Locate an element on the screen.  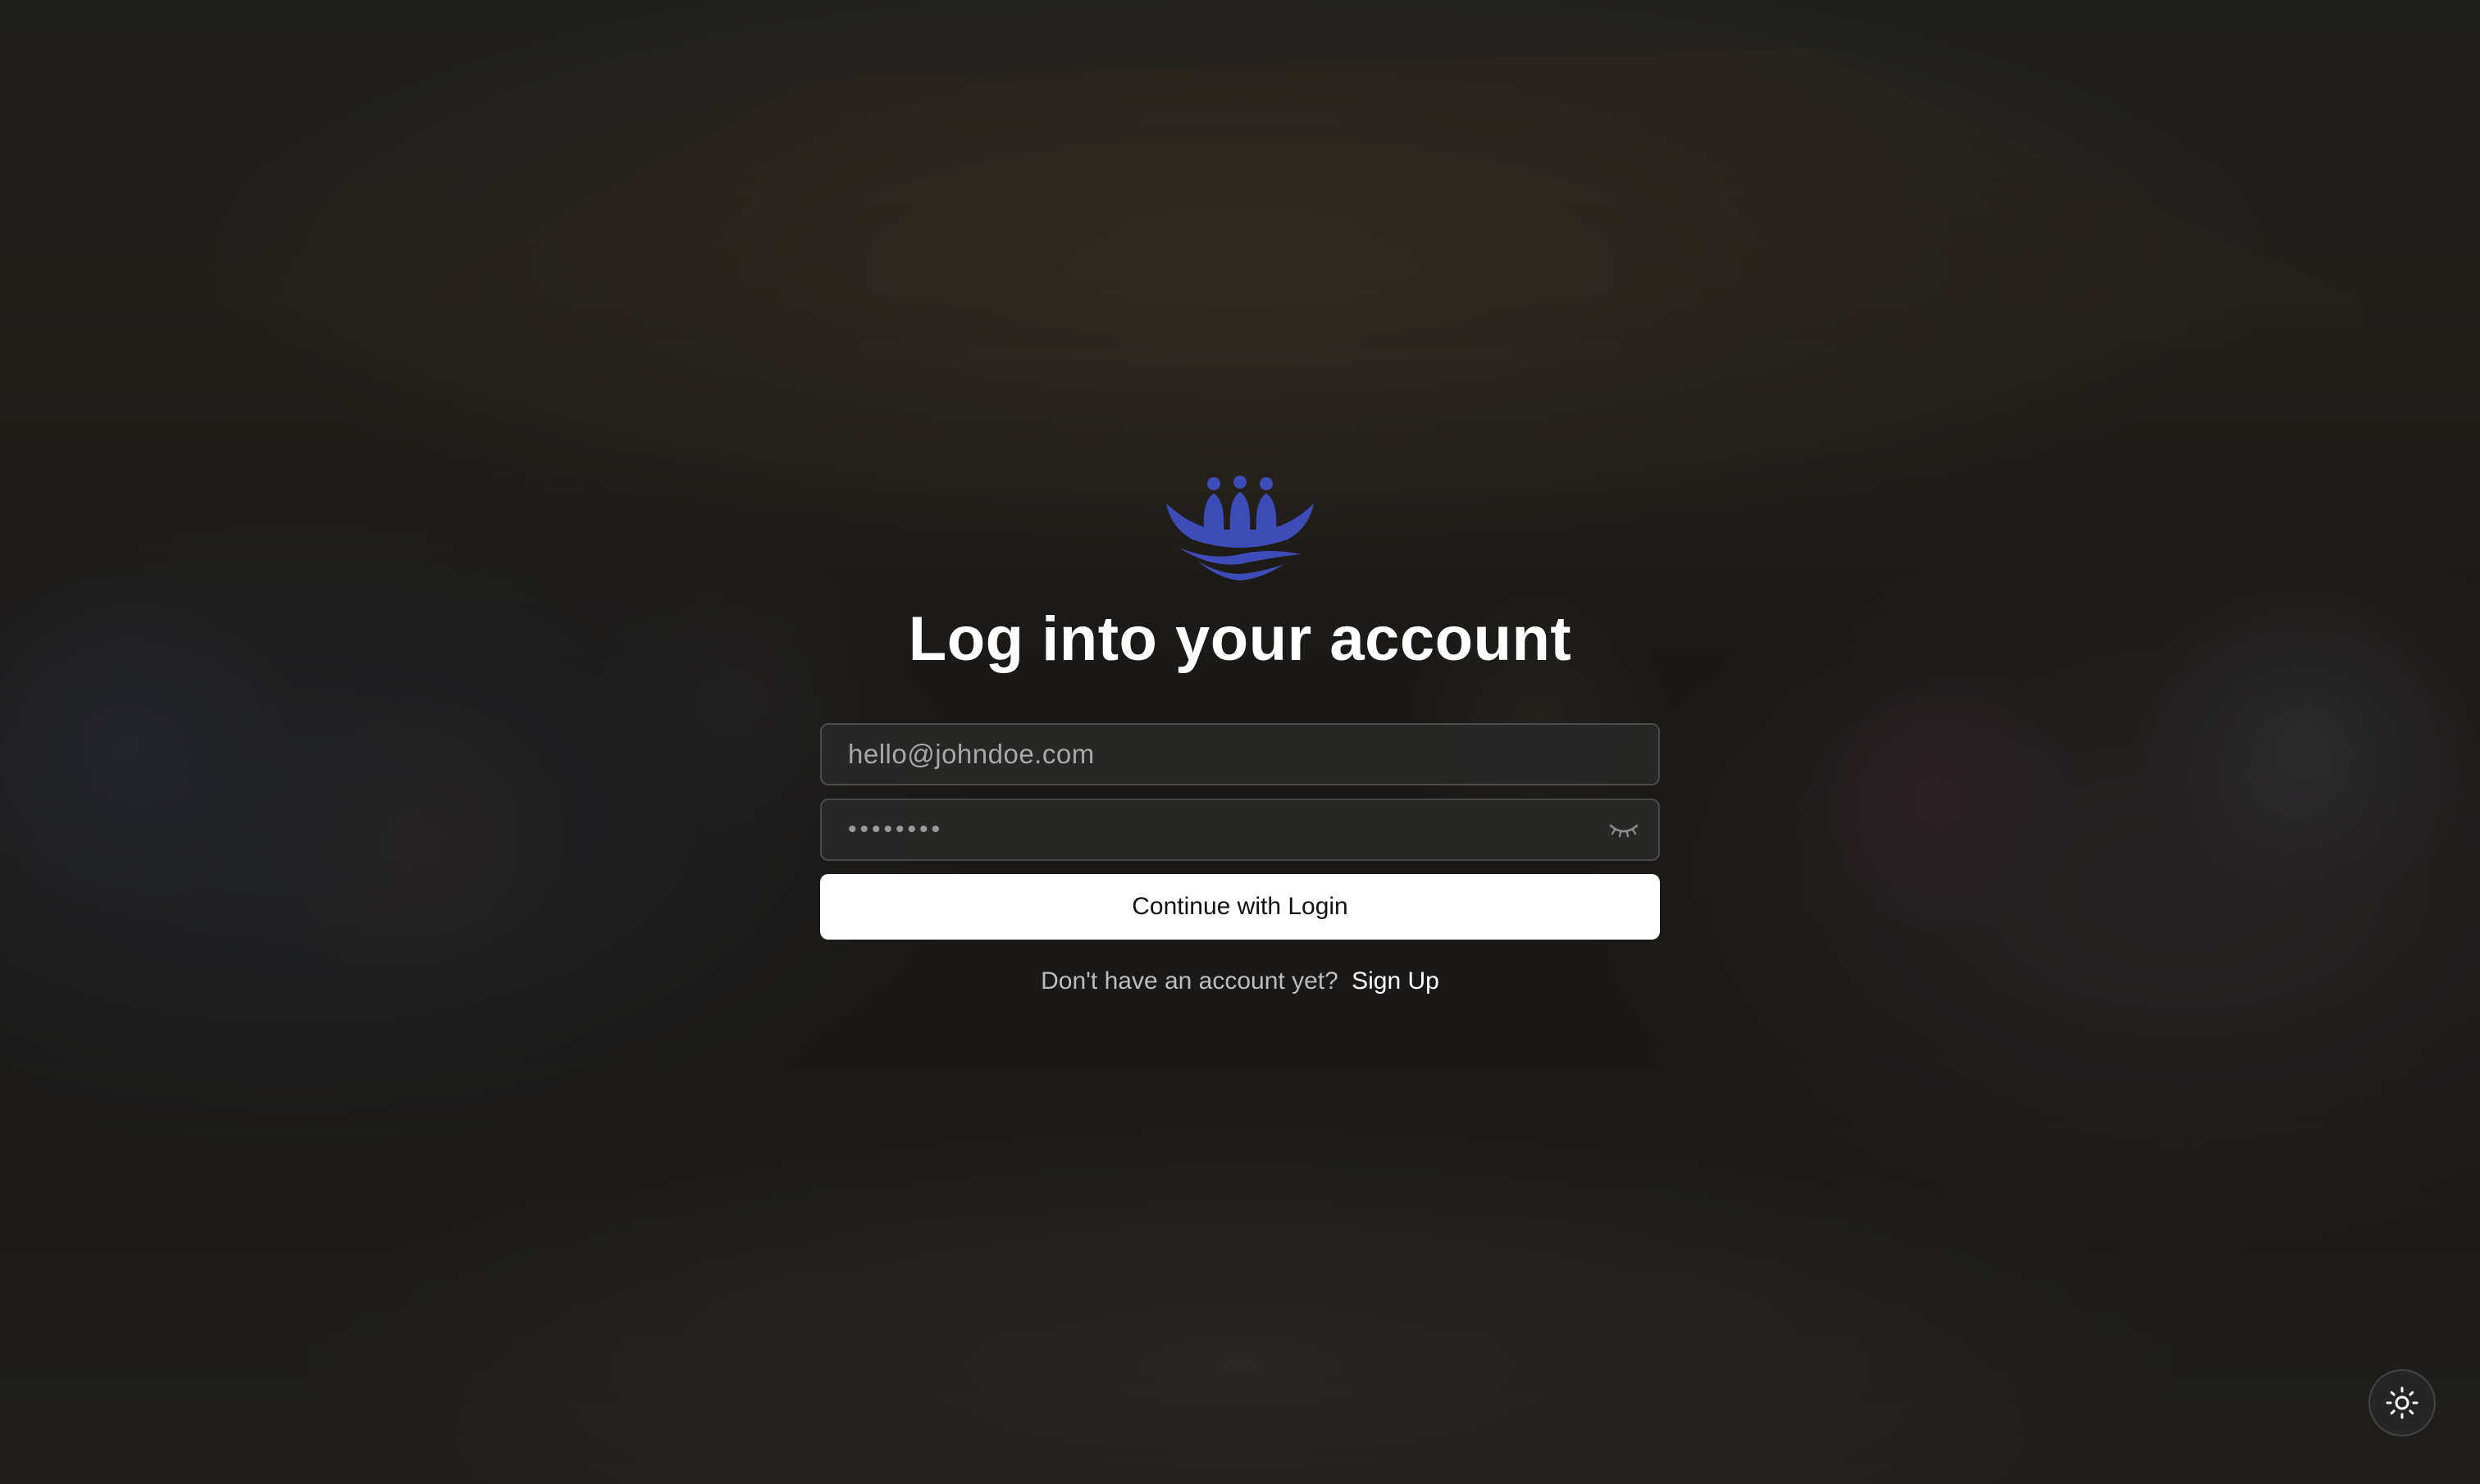
sun-icon is located at coordinates (2402, 1402).